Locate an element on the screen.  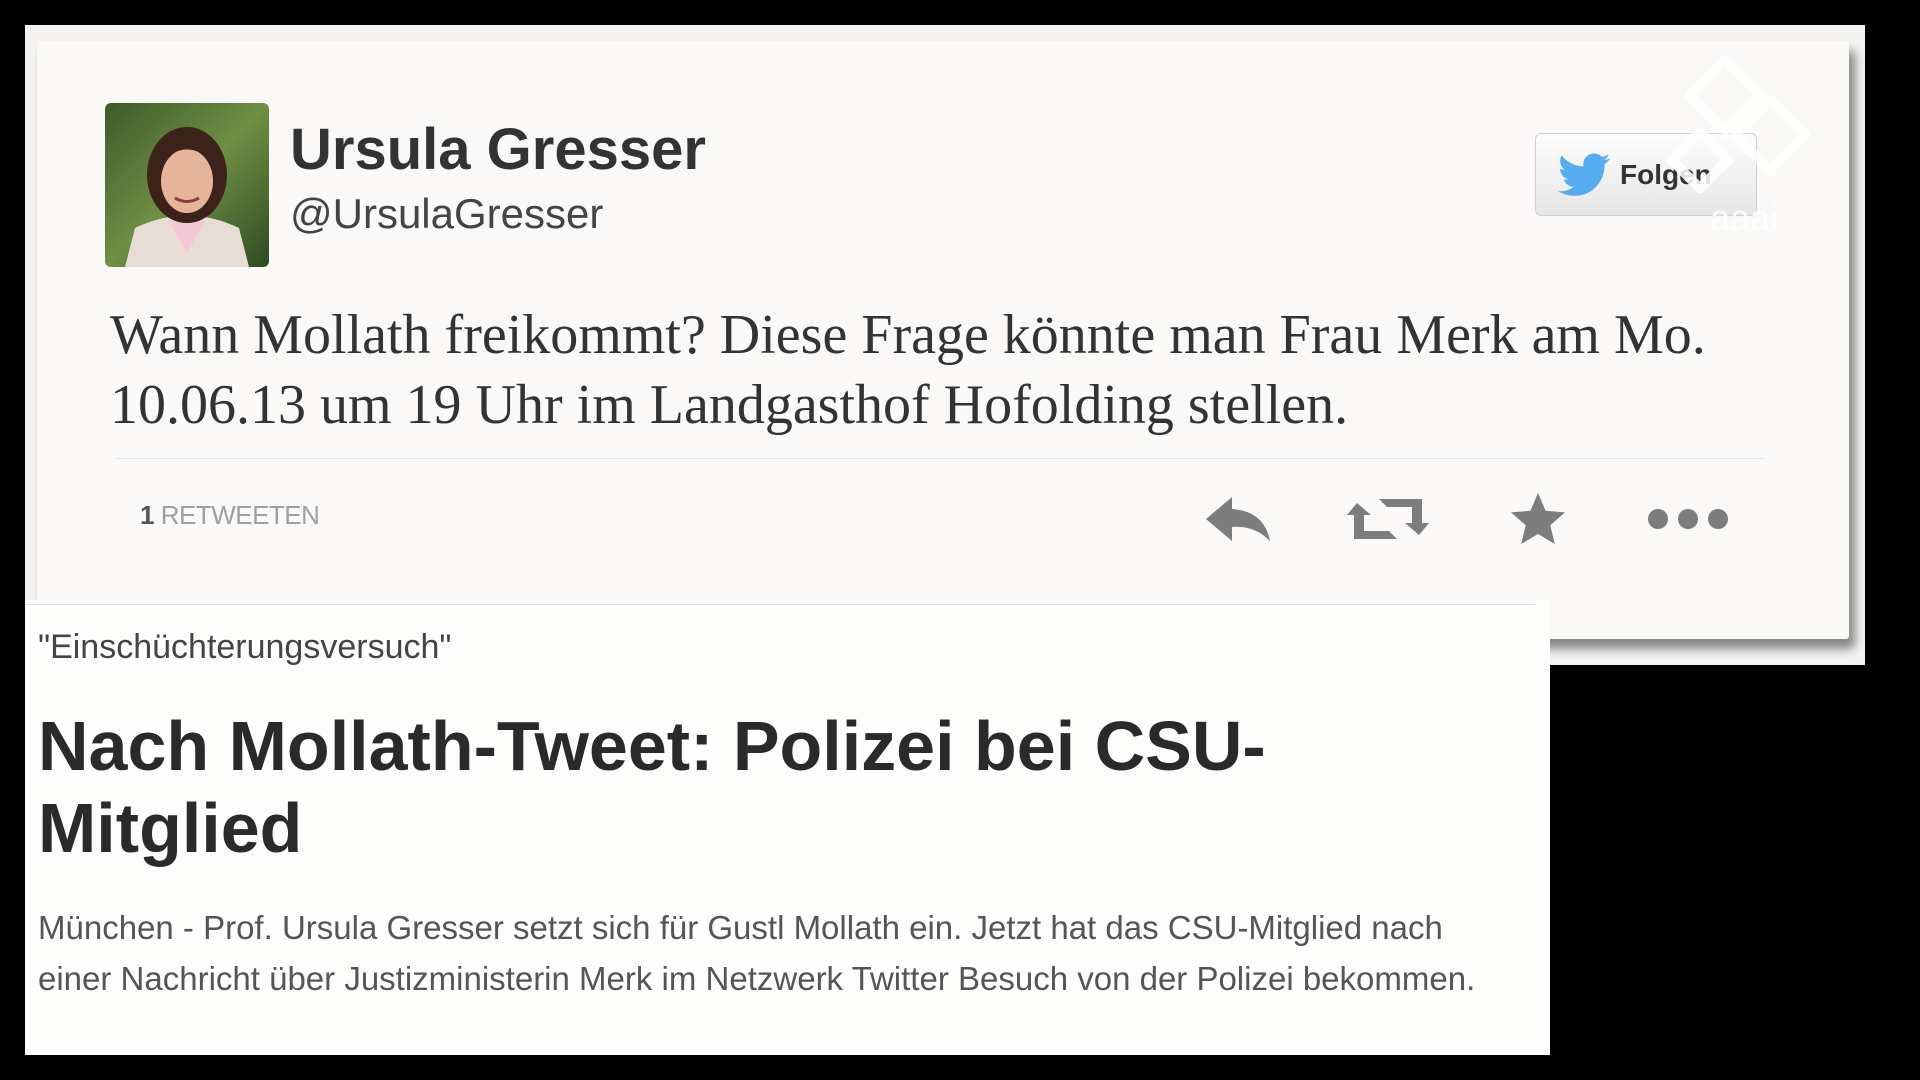
more-icon is located at coordinates (1688, 519).